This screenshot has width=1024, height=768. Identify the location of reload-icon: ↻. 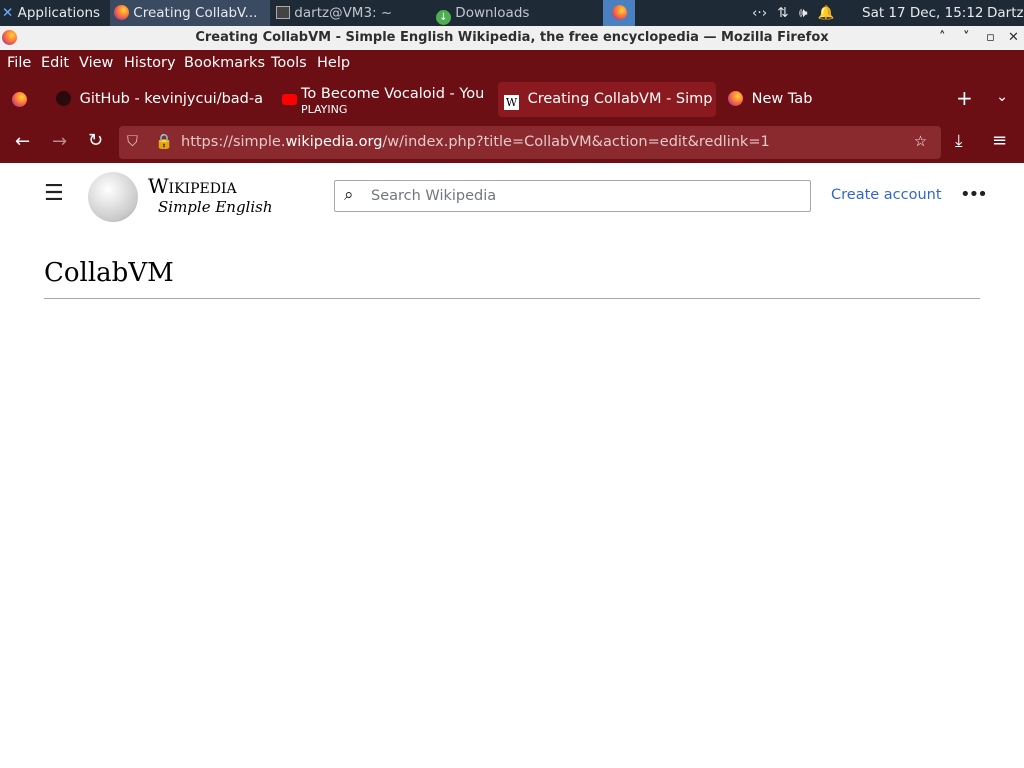
(95, 140).